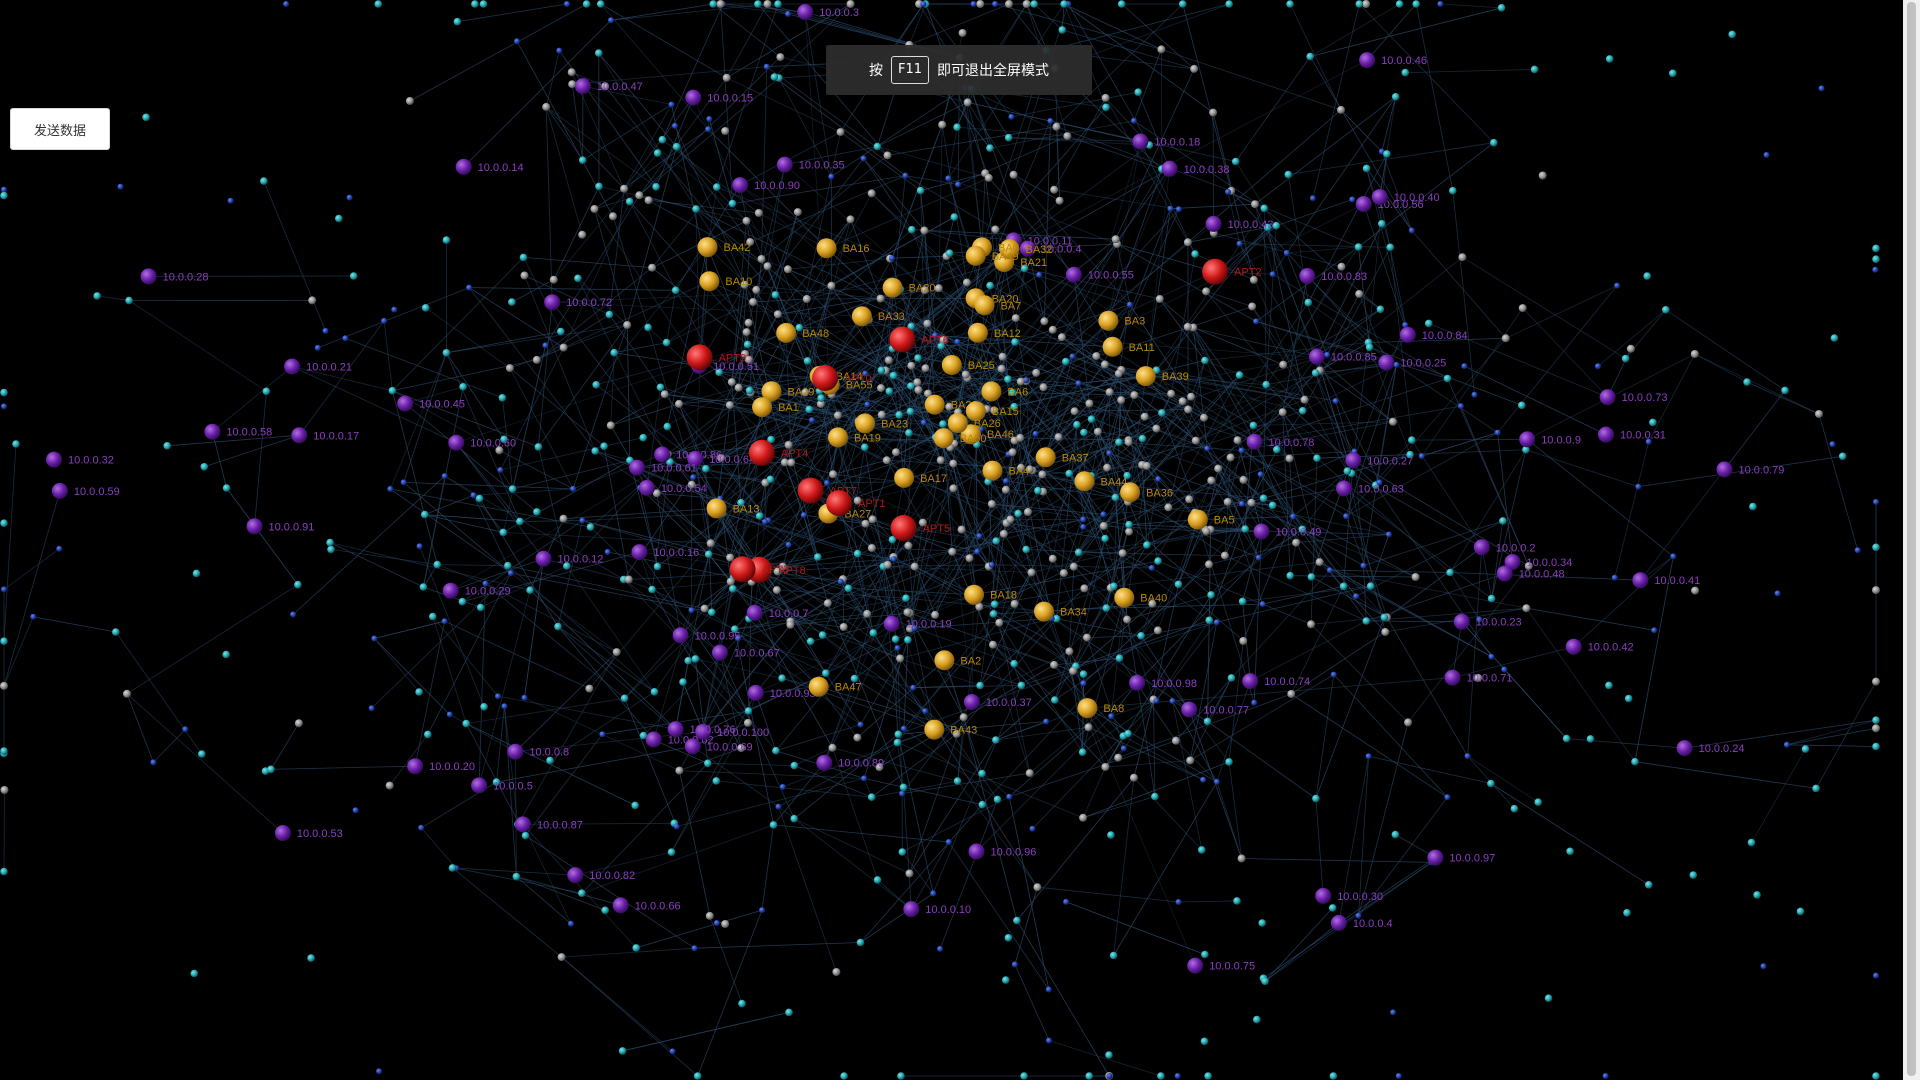 Image resolution: width=1920 pixels, height=1080 pixels. Describe the element at coordinates (80, 459) in the screenshot. I see `host-node: 10.0.0.32` at that location.